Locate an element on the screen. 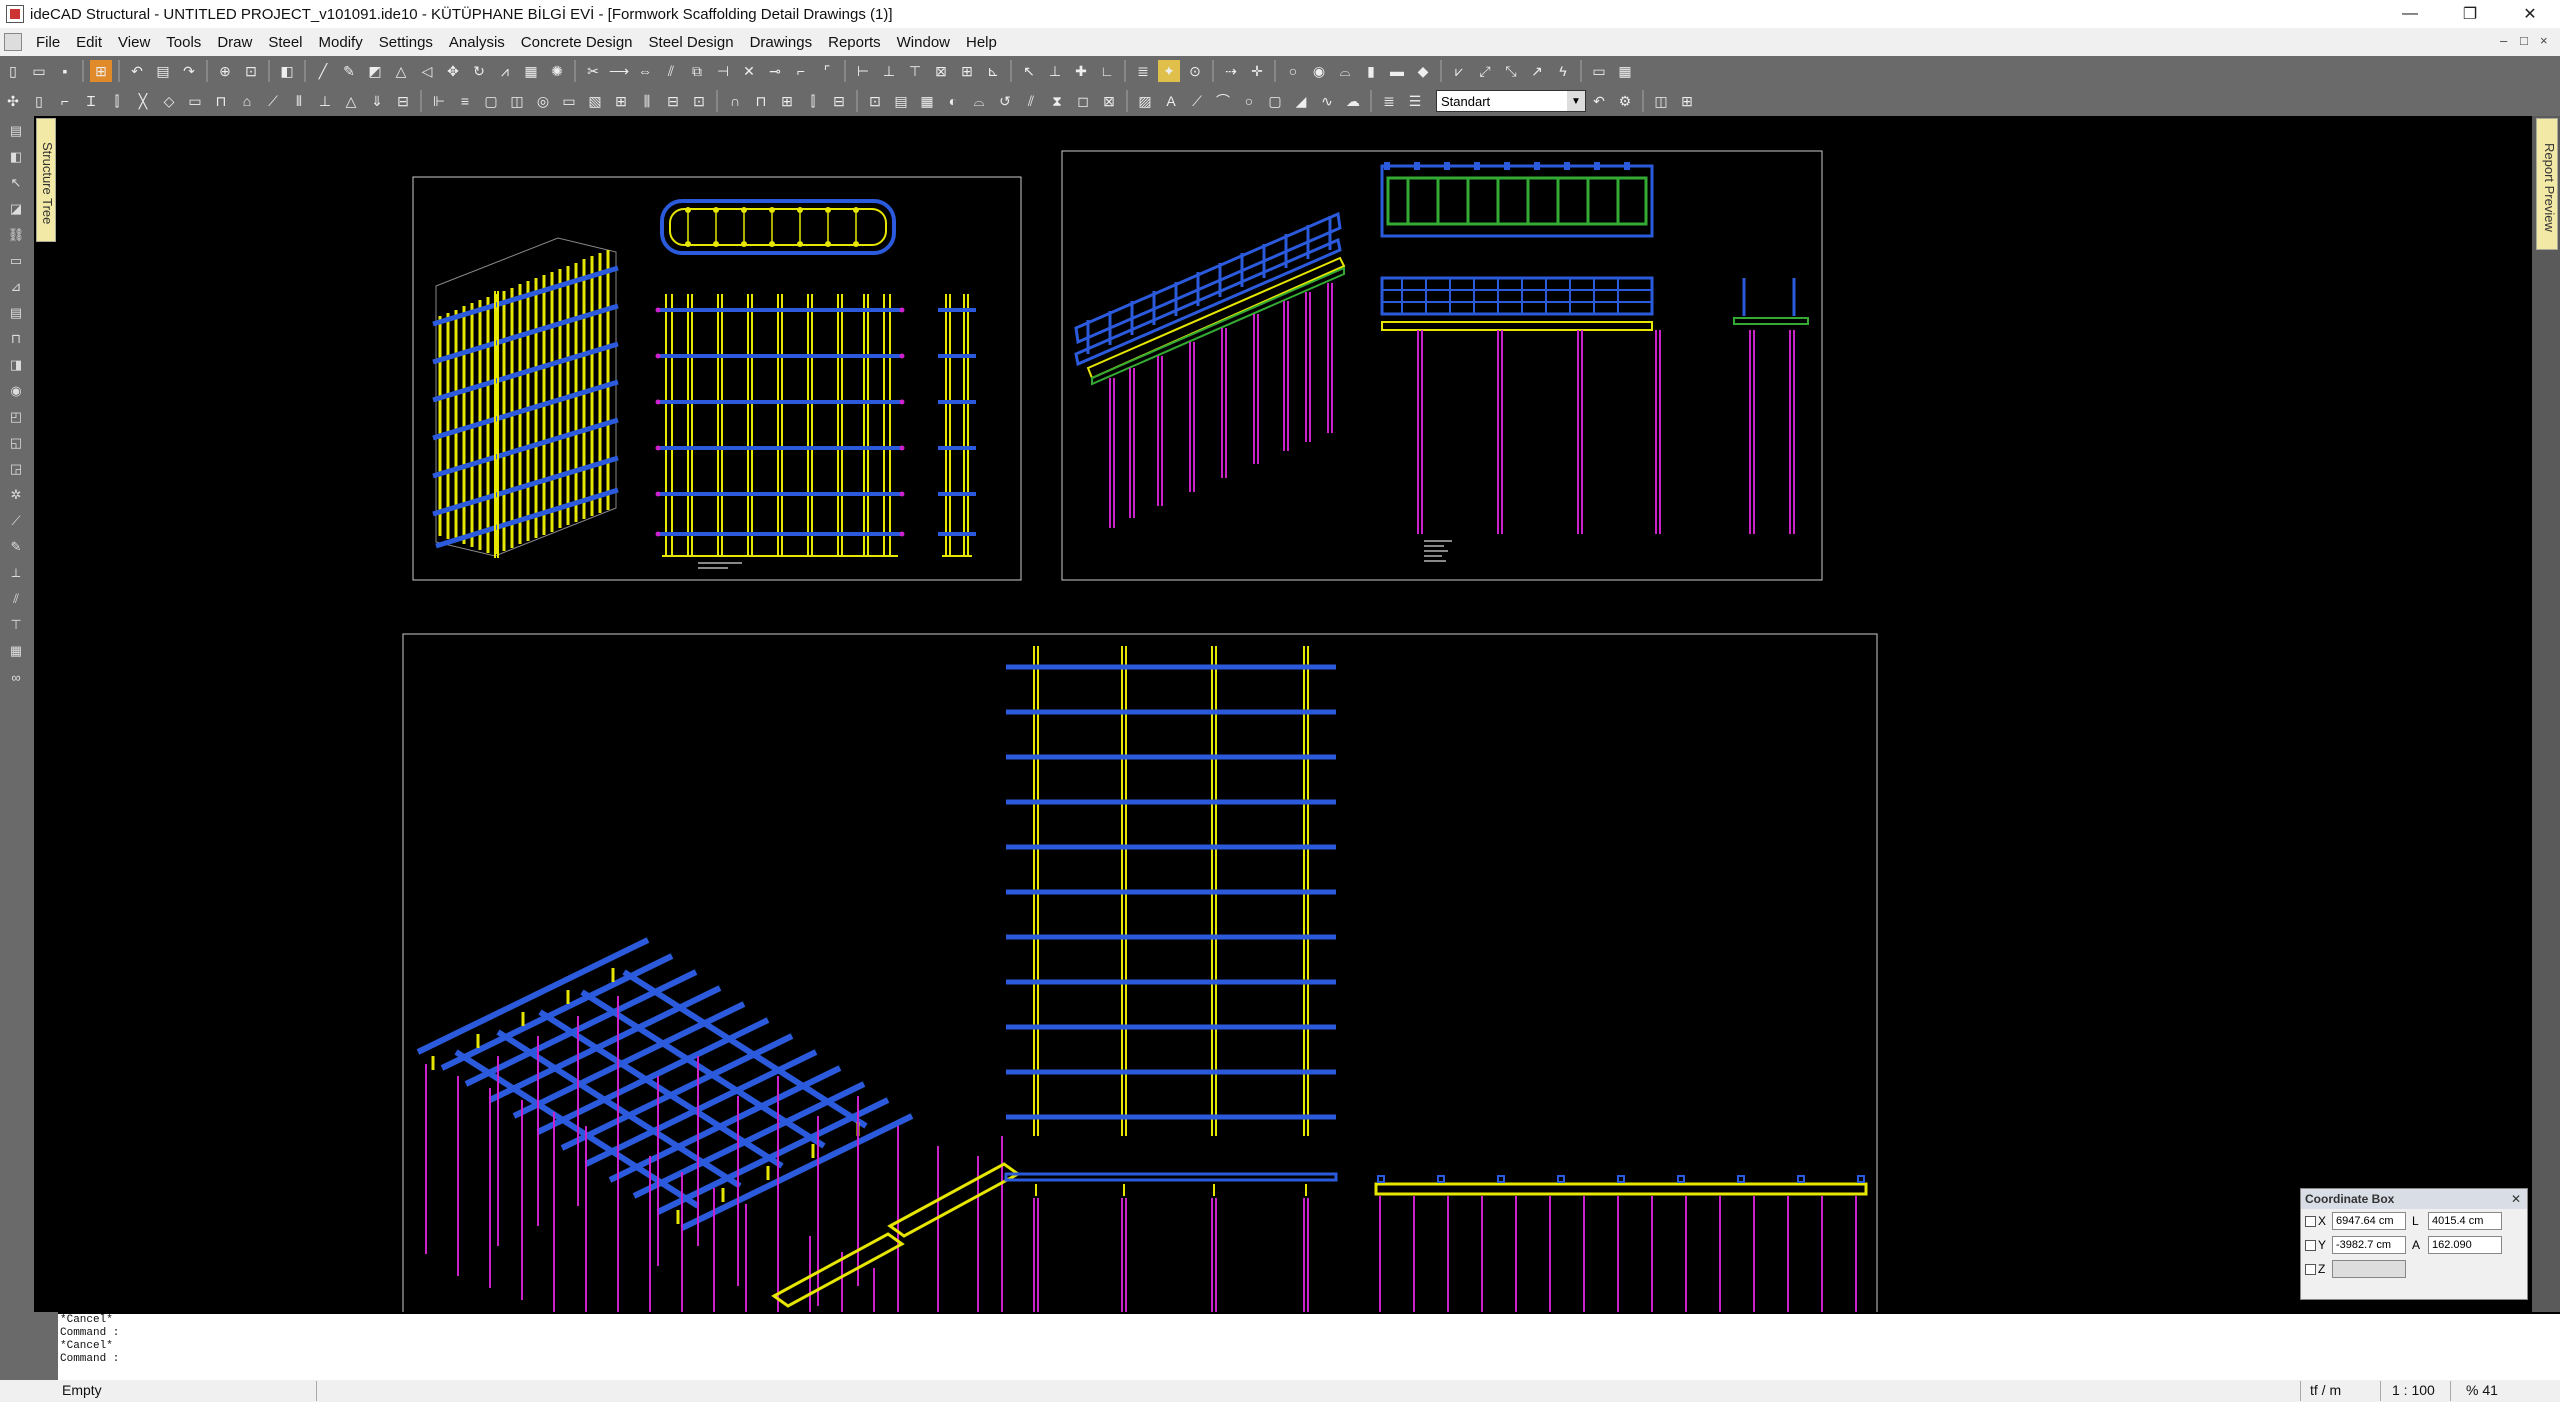  open-folder-icon: ▭ is located at coordinates (39, 71).